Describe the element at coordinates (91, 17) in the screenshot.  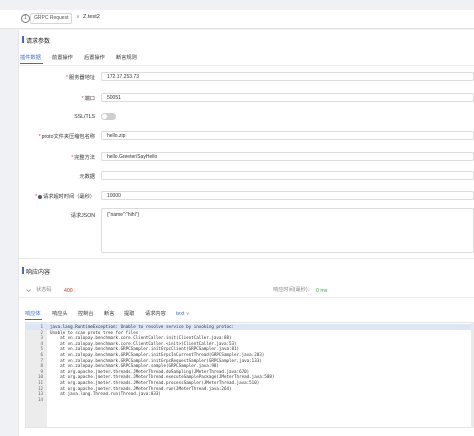
I see `request-name: Z.test2` at that location.